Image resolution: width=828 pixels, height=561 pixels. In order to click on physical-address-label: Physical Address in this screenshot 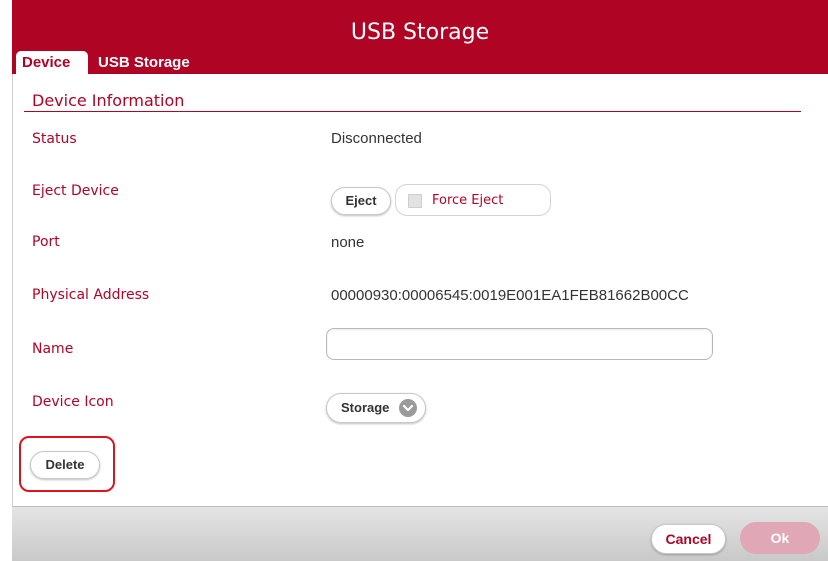, I will do `click(91, 295)`.